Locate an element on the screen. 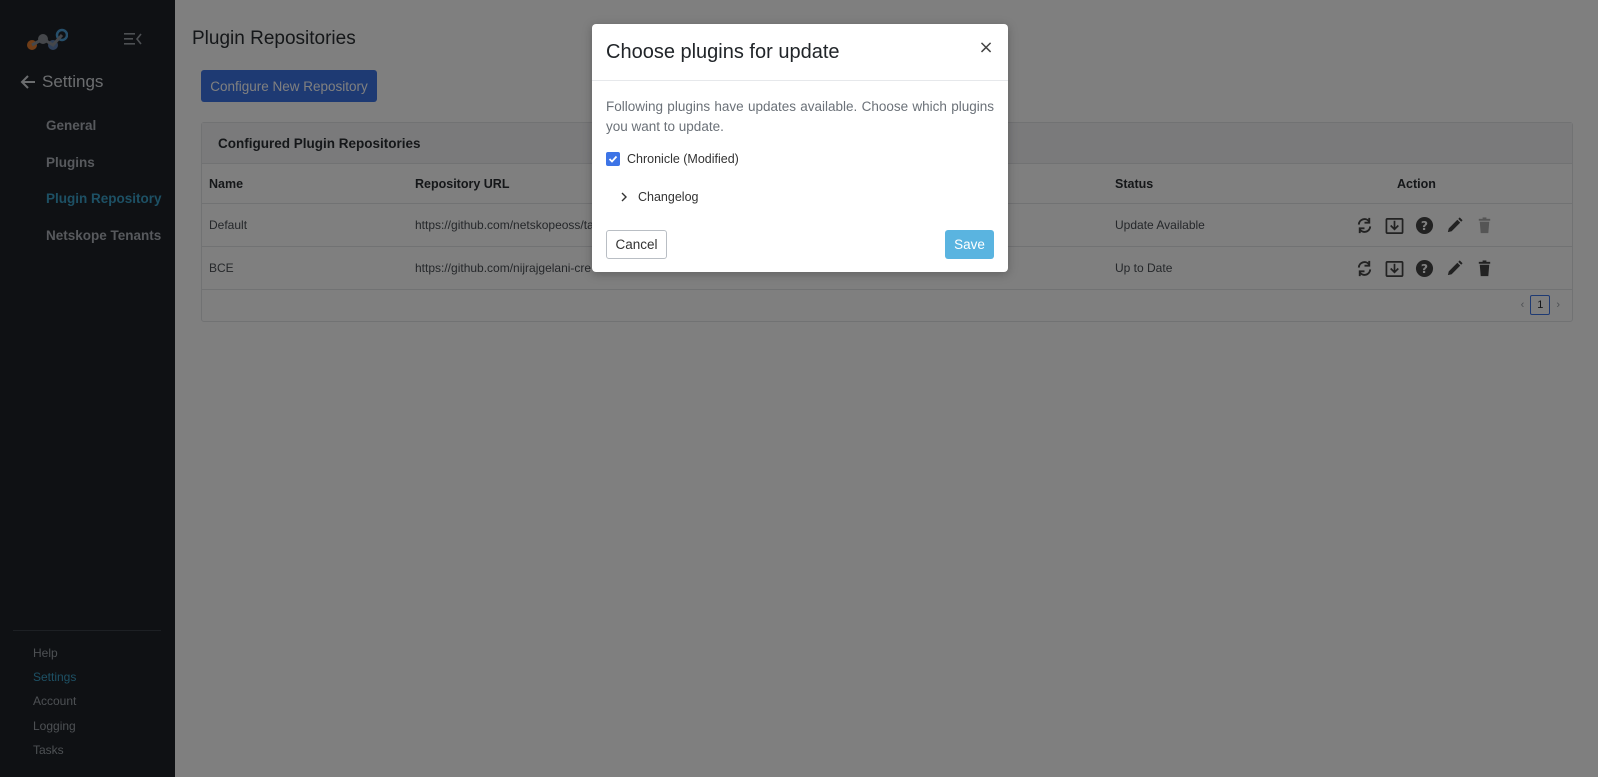 Image resolution: width=1598 pixels, height=777 pixels. modal-title: Choose plugins for update is located at coordinates (723, 52).